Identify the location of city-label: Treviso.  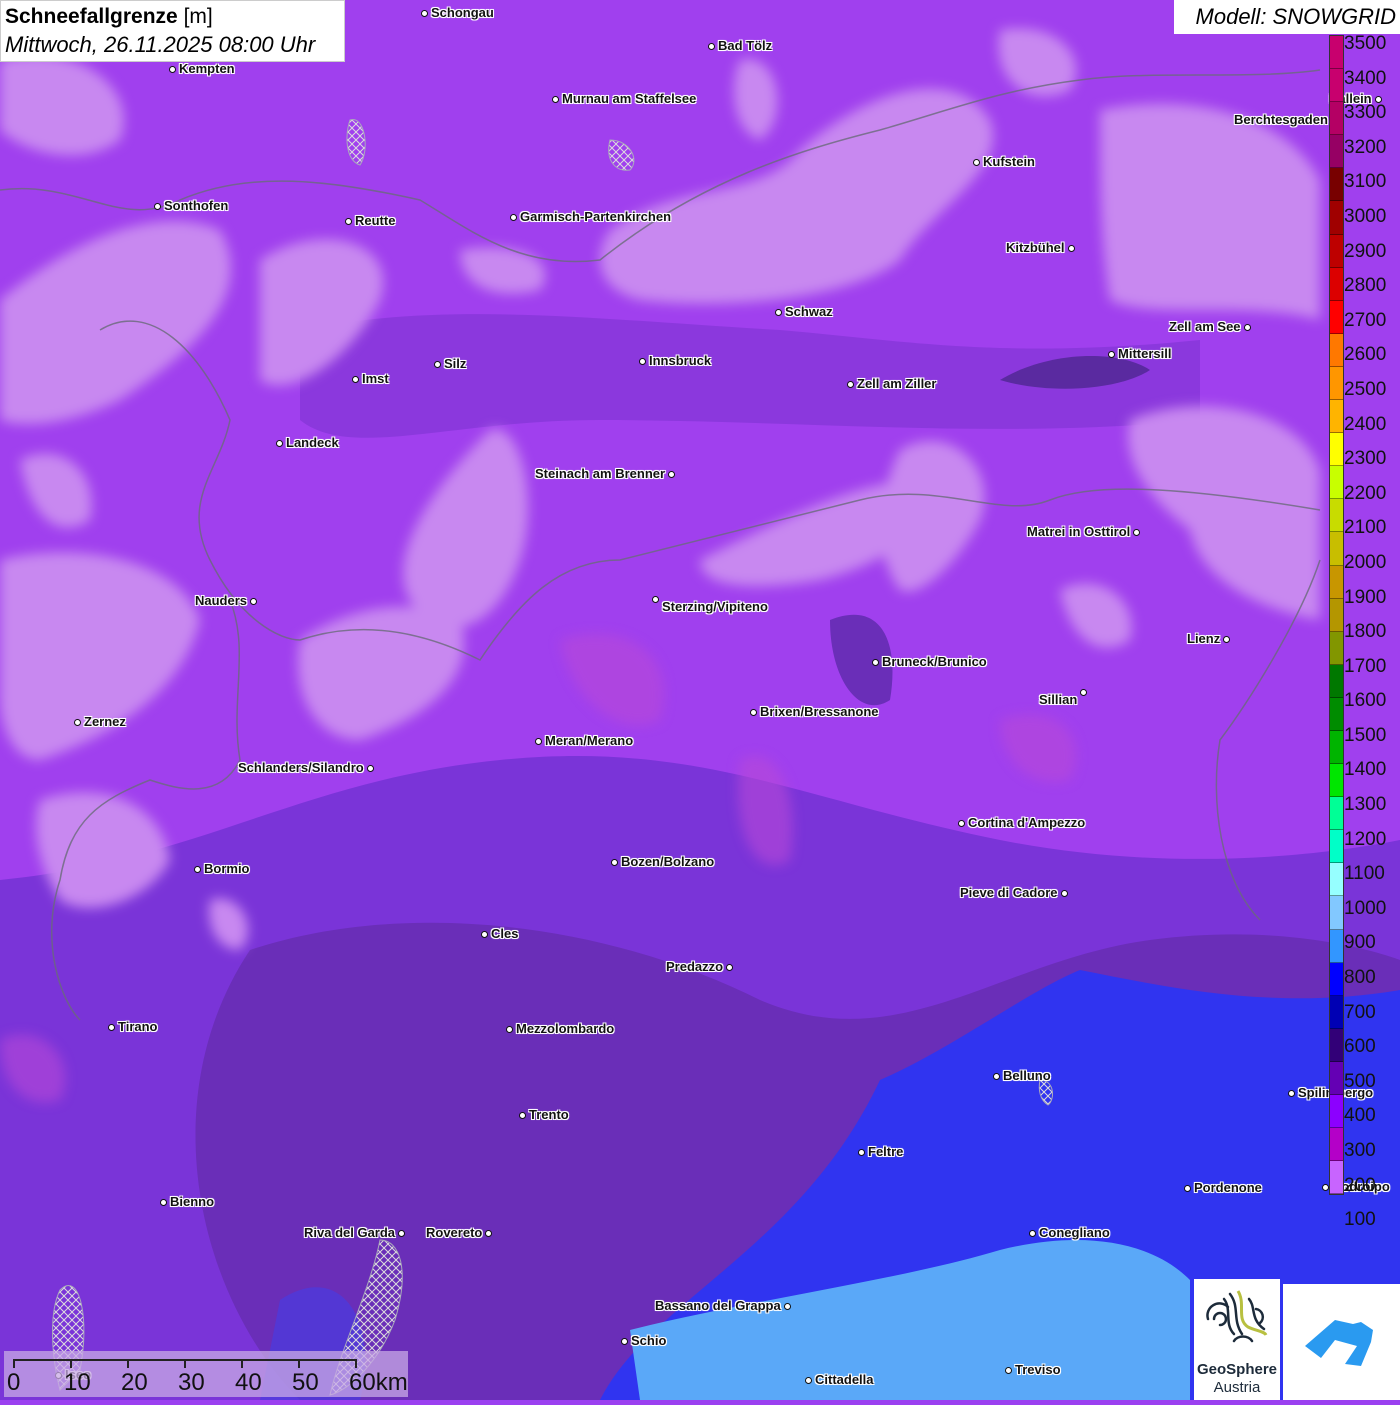
(1038, 1369).